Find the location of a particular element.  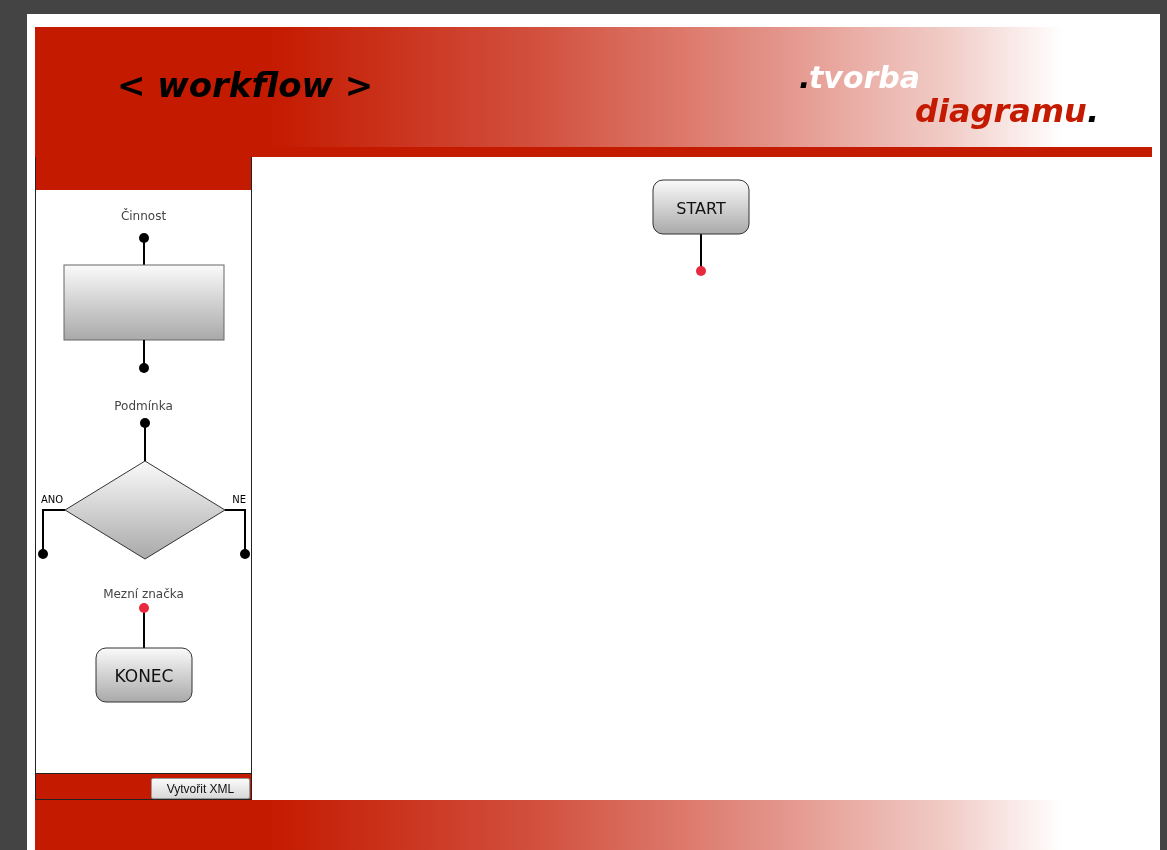

yes-branch-label: ANO is located at coordinates (52, 499).